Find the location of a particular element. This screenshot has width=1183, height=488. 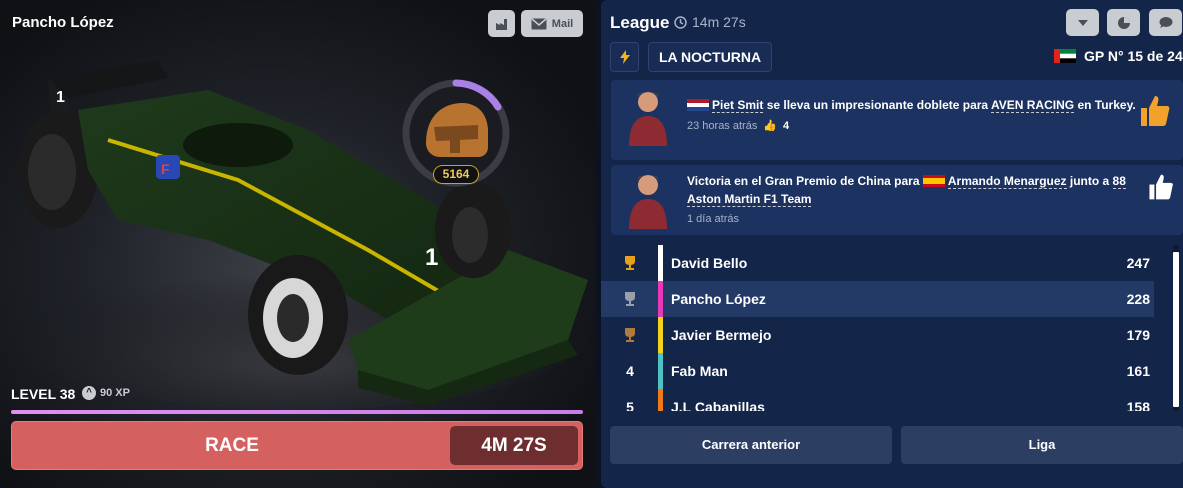

rating-badge: 5164 is located at coordinates (456, 174).